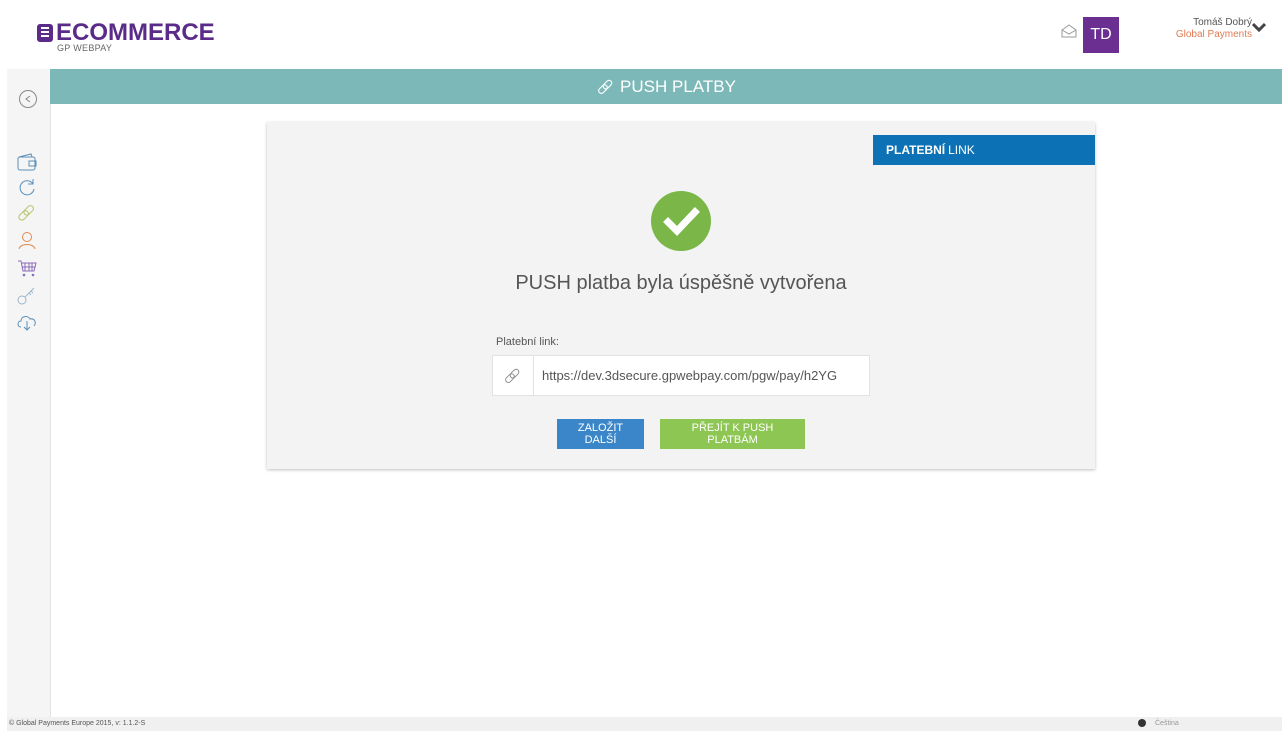  I want to click on user-company: Global Payments, so click(1213, 34).